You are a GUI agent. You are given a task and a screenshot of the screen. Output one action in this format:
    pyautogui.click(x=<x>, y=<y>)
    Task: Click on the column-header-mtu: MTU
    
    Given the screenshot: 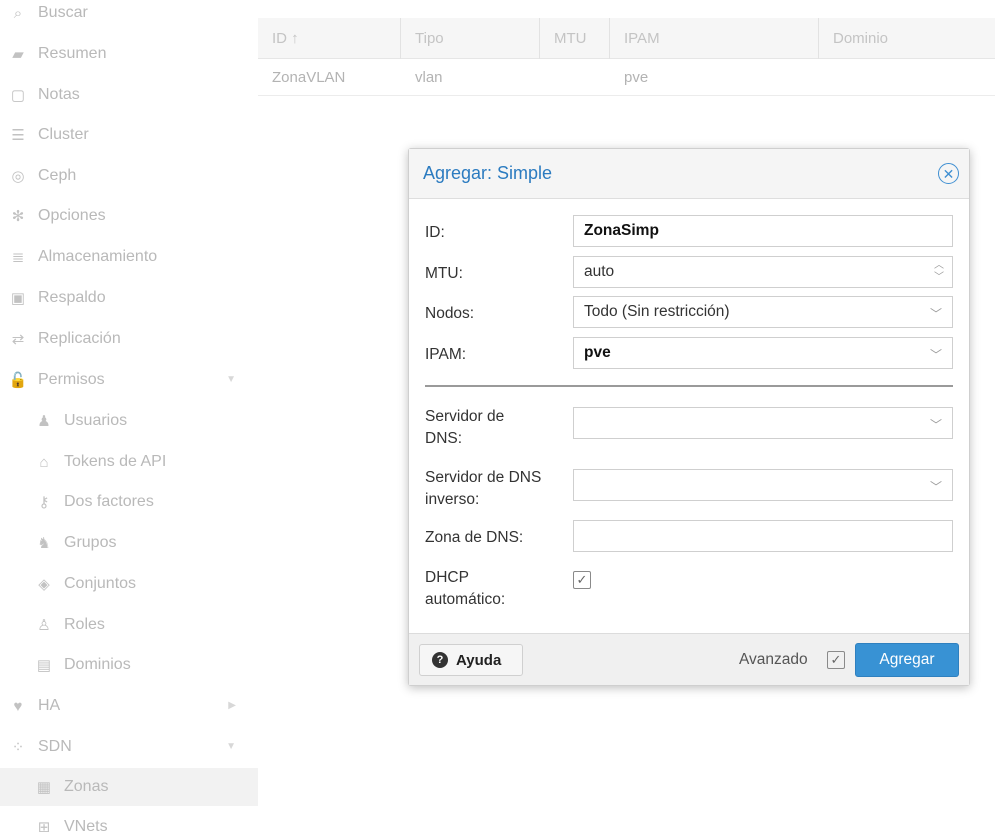 What is the action you would take?
    pyautogui.click(x=575, y=38)
    